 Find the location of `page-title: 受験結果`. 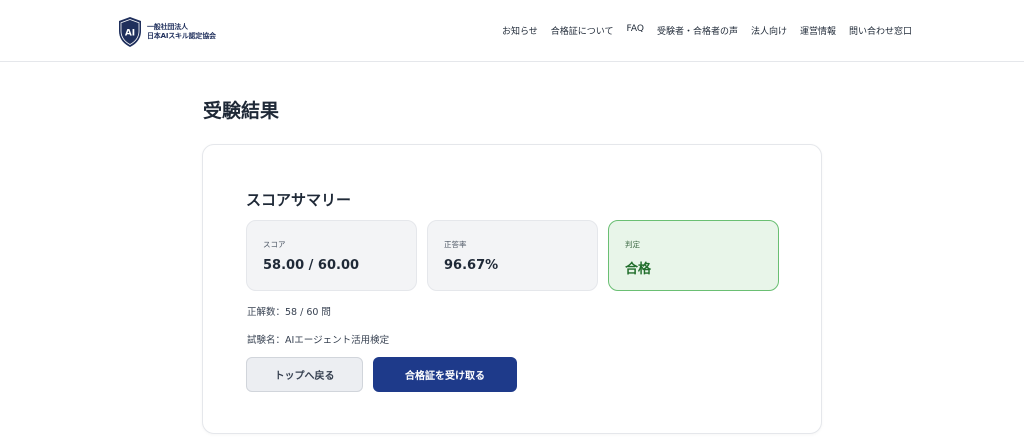

page-title: 受験結果 is located at coordinates (241, 111).